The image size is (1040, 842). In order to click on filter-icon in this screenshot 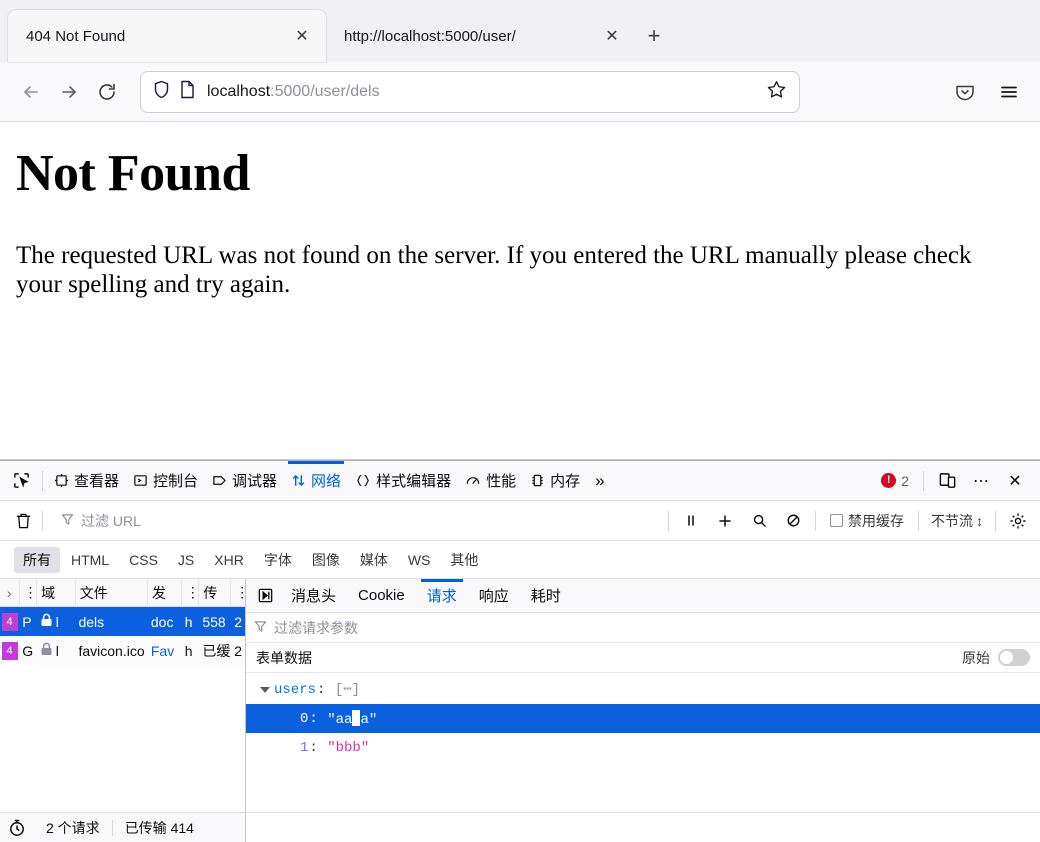, I will do `click(260, 628)`.